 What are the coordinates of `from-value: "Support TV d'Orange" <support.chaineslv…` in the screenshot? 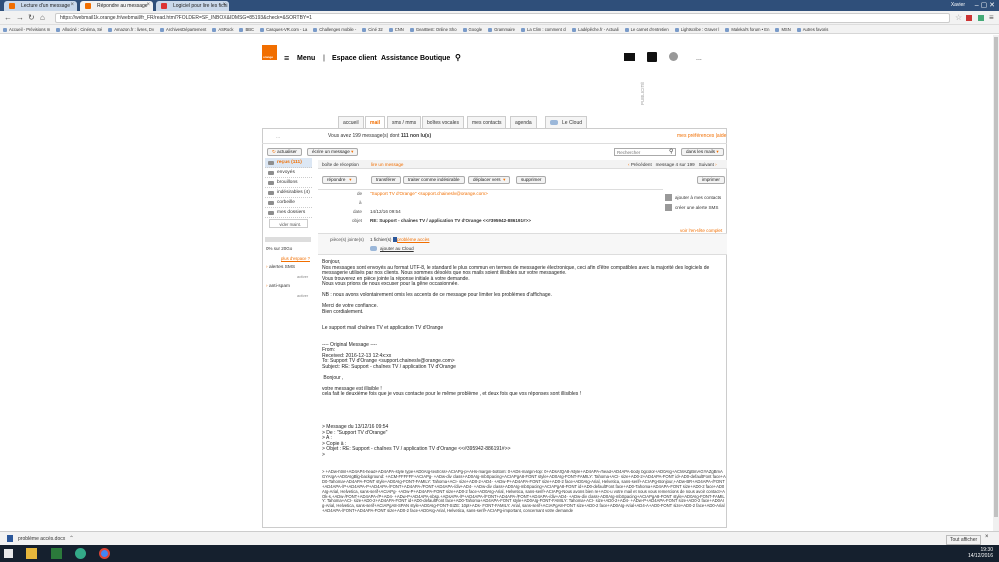 It's located at (429, 193).